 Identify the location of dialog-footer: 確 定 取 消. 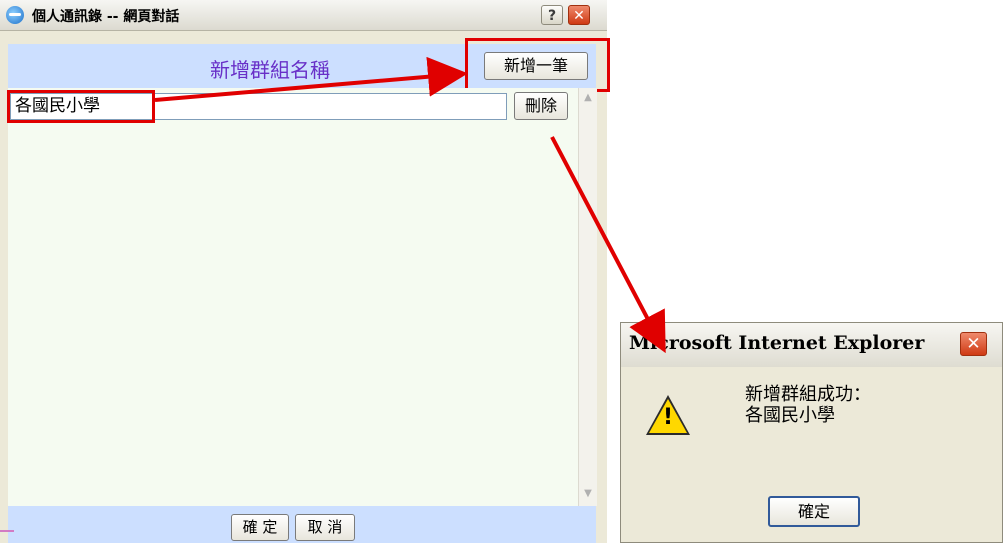
(302, 524).